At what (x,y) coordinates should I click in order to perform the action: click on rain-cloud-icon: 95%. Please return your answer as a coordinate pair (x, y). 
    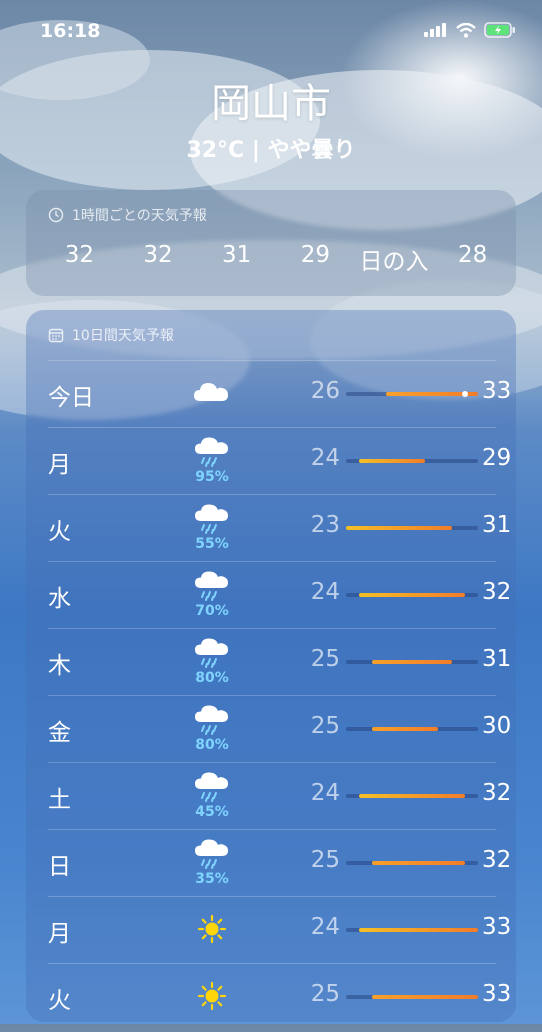
    Looking at the image, I should click on (212, 462).